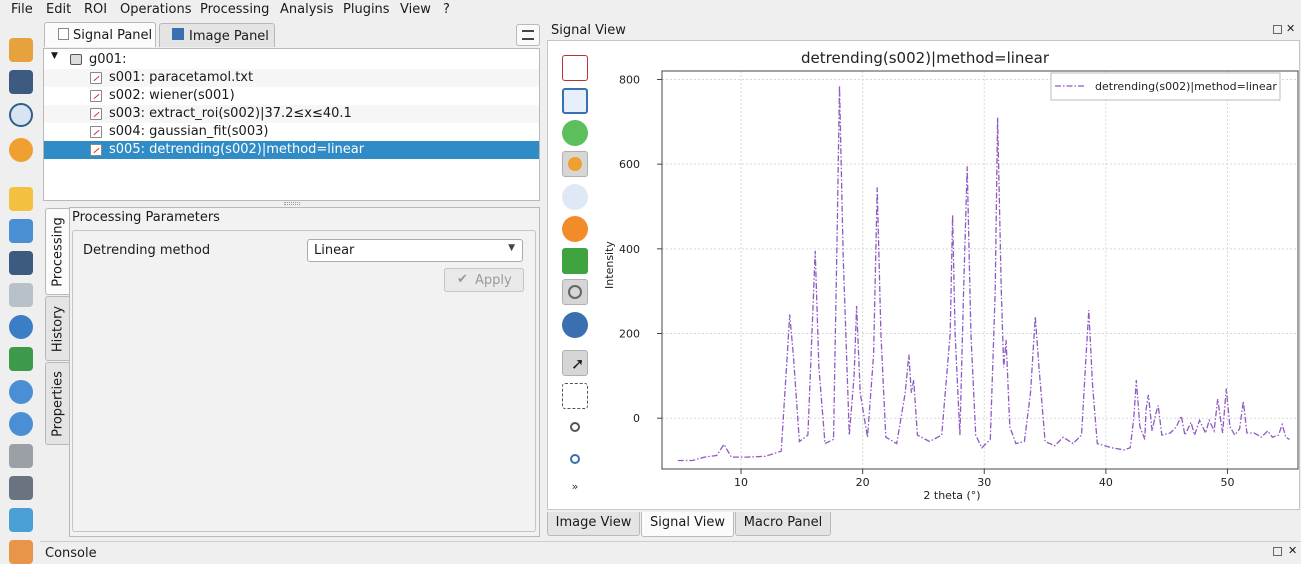  What do you see at coordinates (234, 9) in the screenshot?
I see `menu-processing: Processing` at bounding box center [234, 9].